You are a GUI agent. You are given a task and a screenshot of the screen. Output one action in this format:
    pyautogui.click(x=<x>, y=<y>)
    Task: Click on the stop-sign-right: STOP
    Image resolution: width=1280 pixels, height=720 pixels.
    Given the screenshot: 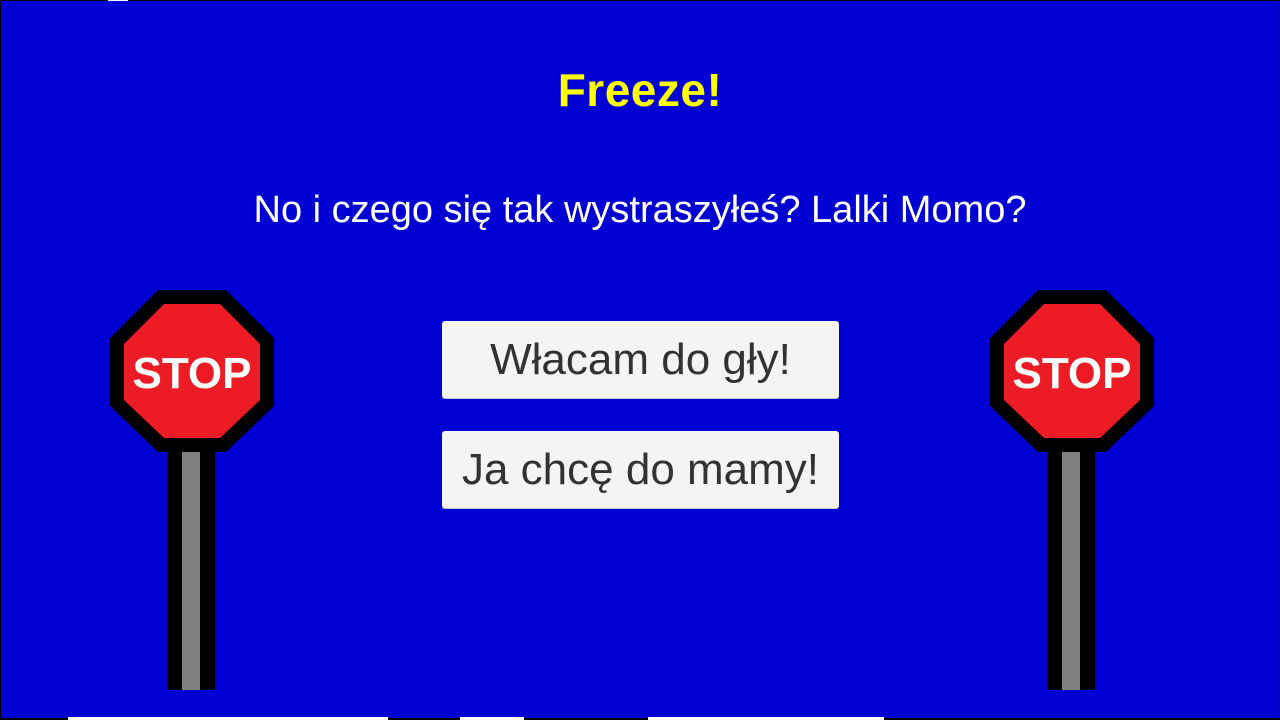 What is the action you would take?
    pyautogui.click(x=1072, y=491)
    